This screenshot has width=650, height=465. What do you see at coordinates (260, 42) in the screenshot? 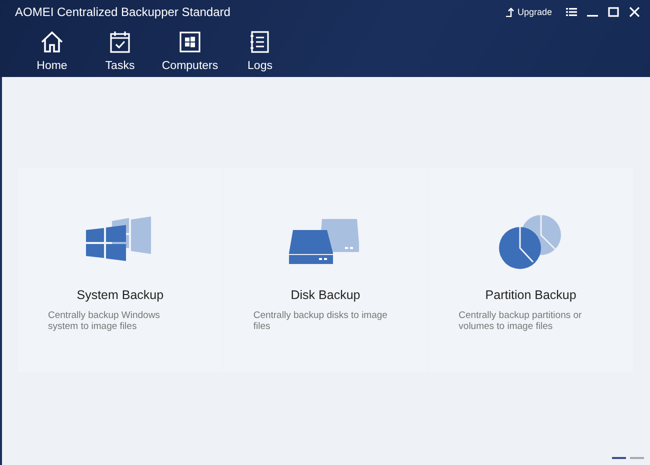
I see `document-list-icon` at bounding box center [260, 42].